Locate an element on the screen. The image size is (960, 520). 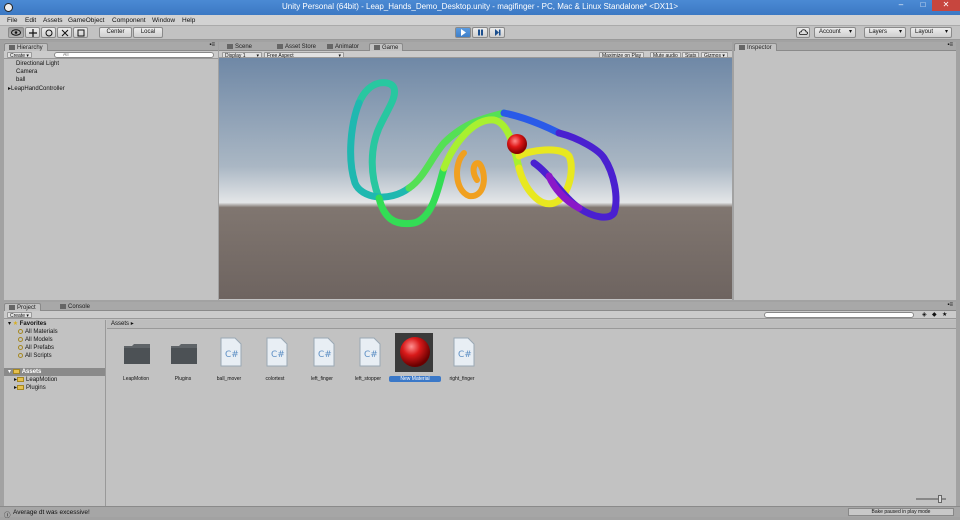
label-icon: ◆ is located at coordinates (934, 314).